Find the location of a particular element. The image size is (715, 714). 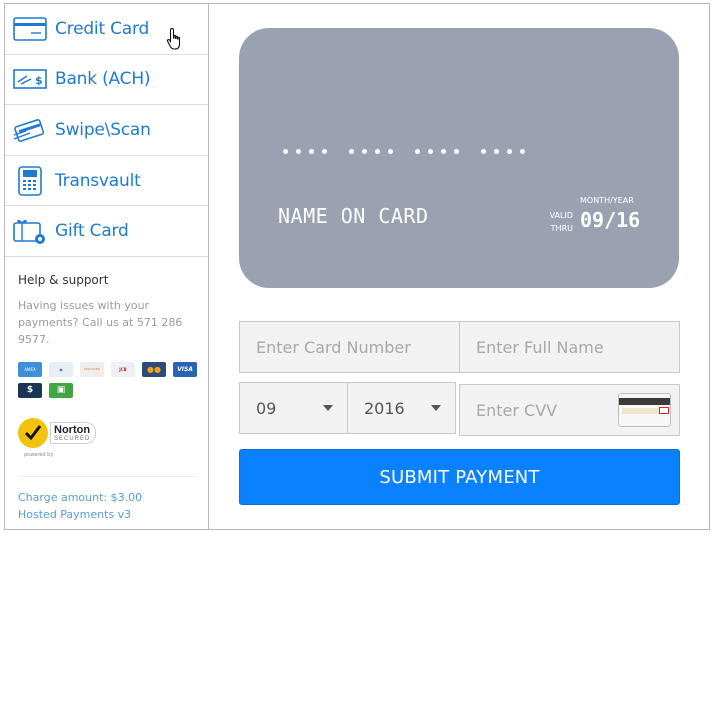

card-number-input is located at coordinates (357, 347).